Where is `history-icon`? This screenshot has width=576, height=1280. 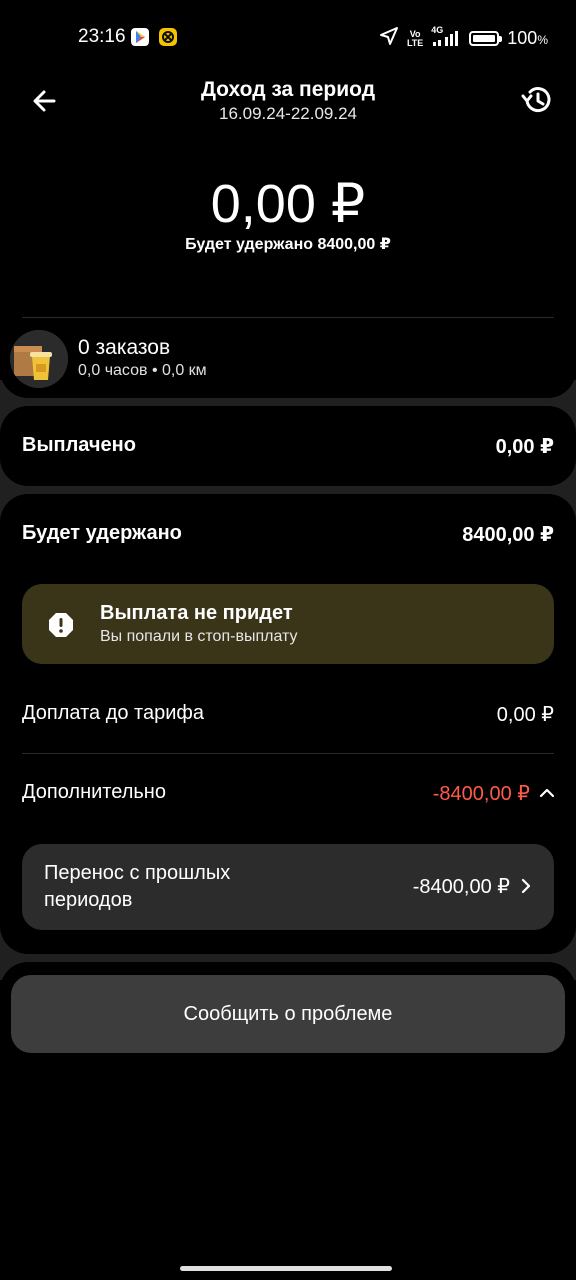
history-icon is located at coordinates (536, 100).